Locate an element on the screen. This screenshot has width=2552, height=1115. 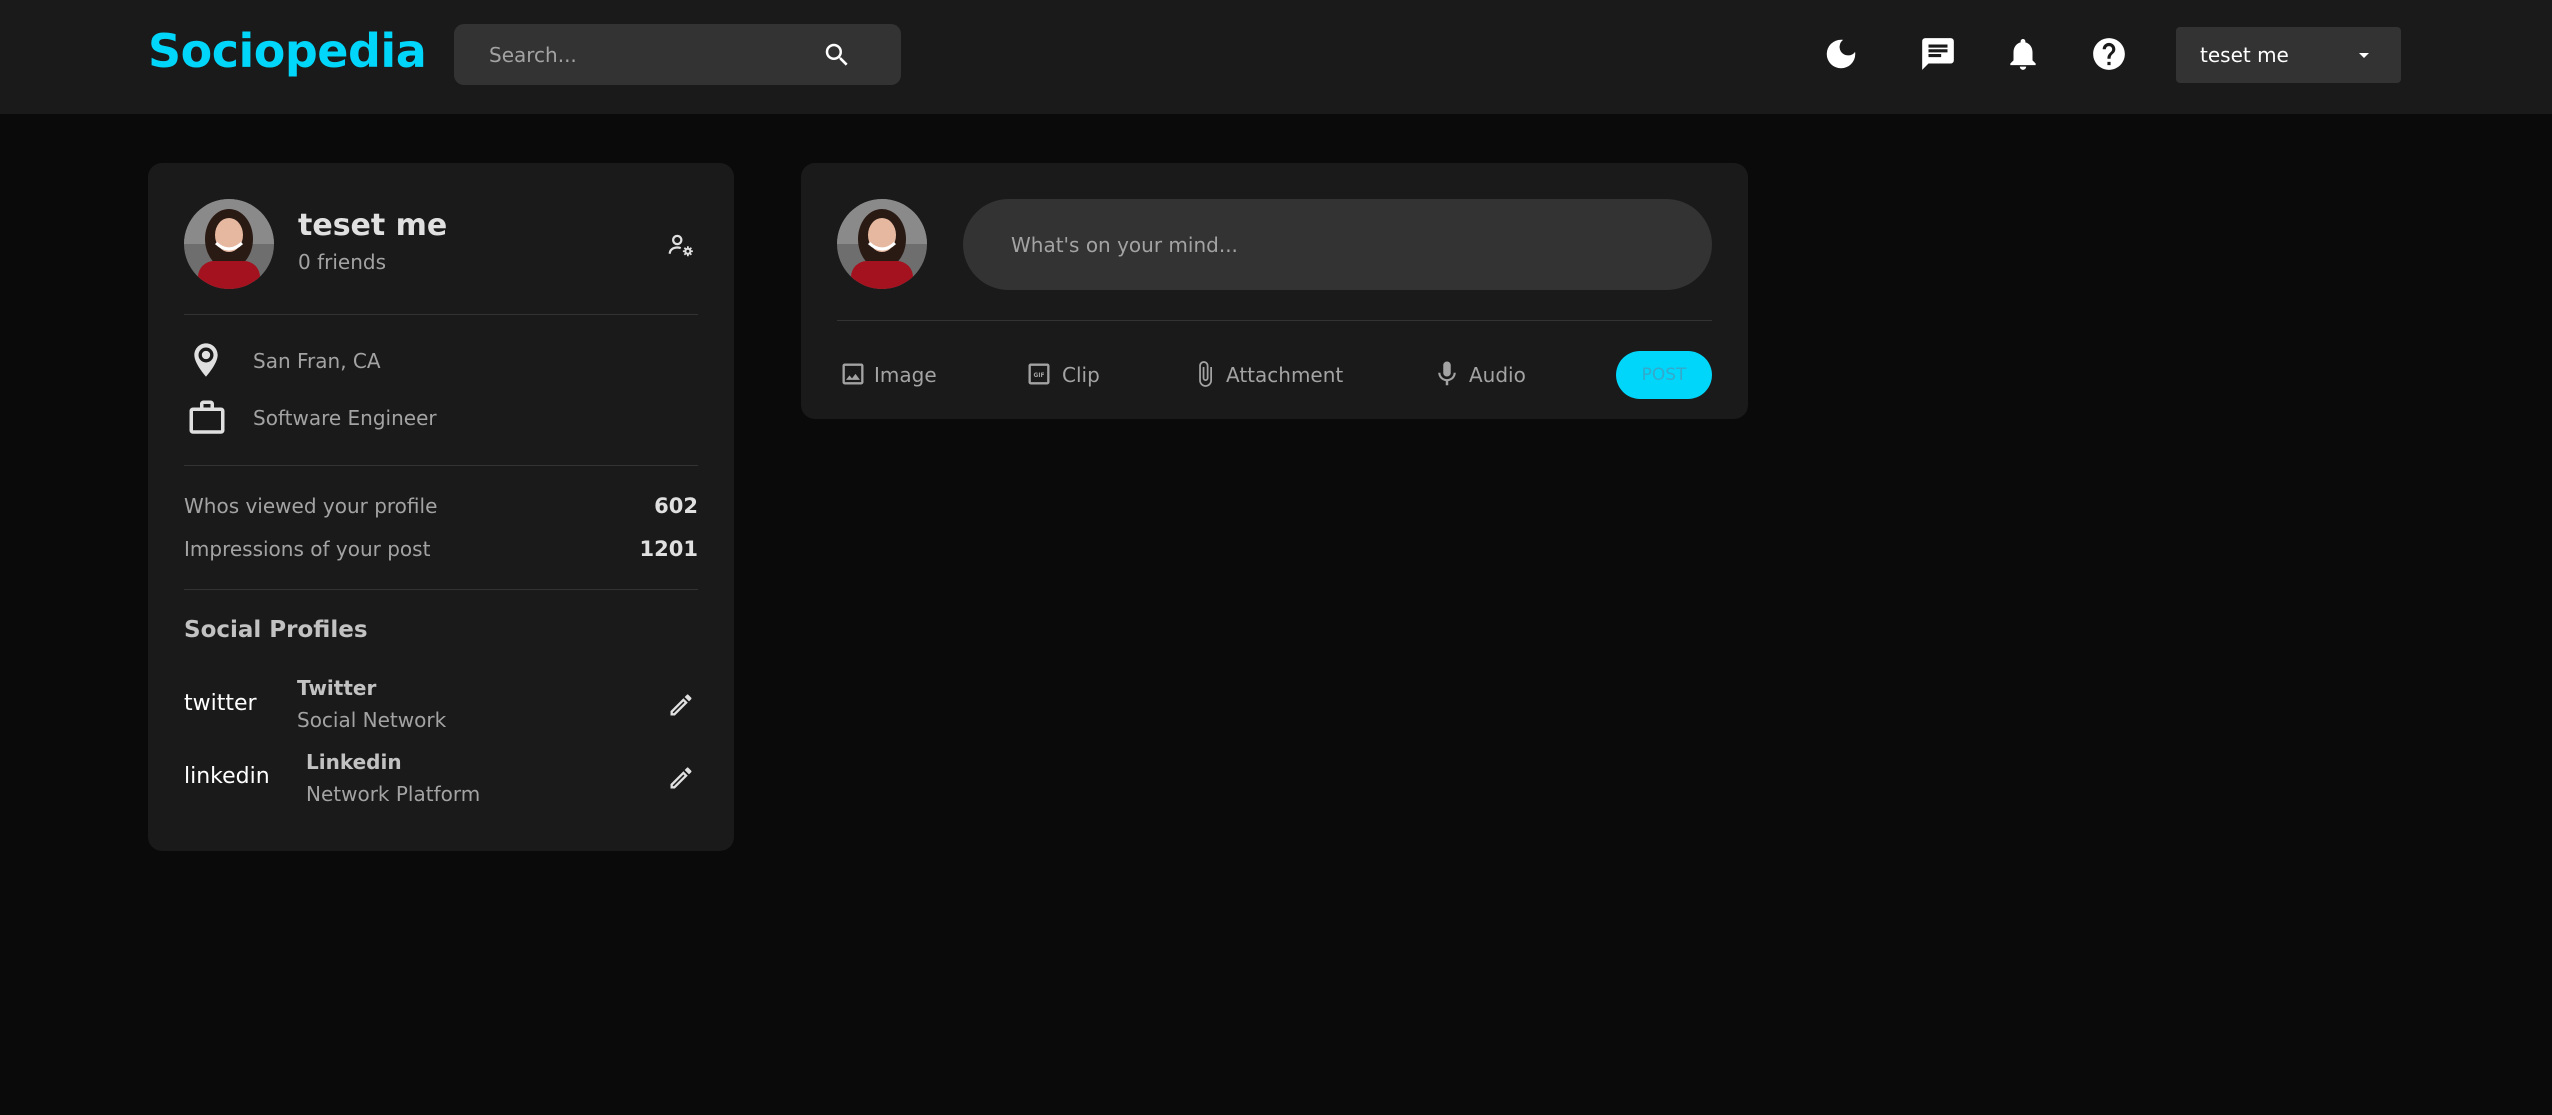
profile-avatar is located at coordinates (229, 244).